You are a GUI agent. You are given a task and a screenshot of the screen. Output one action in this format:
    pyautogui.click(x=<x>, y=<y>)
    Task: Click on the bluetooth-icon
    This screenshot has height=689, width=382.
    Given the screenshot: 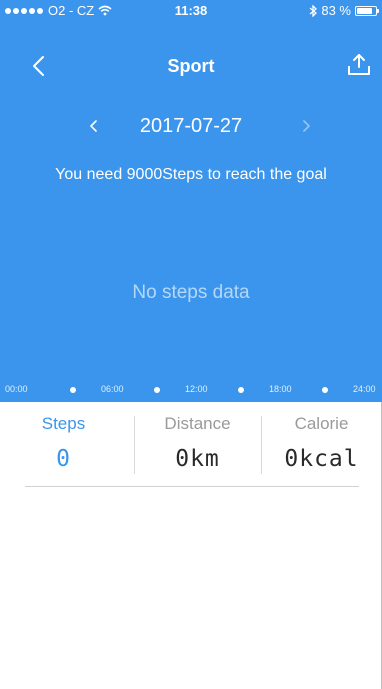 What is the action you would take?
    pyautogui.click(x=313, y=10)
    